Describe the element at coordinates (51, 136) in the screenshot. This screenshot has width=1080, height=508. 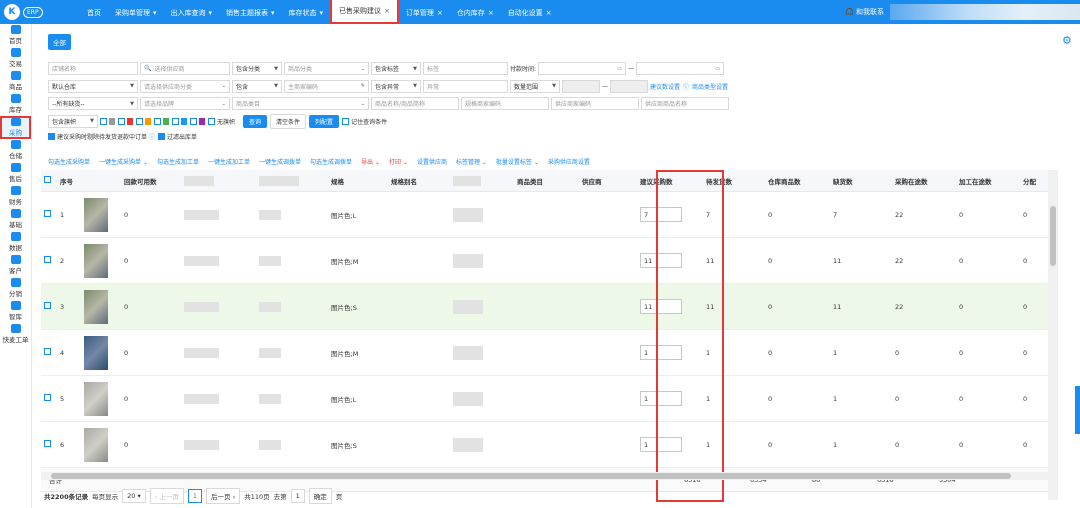
I see `exclude-refund-checkbox` at that location.